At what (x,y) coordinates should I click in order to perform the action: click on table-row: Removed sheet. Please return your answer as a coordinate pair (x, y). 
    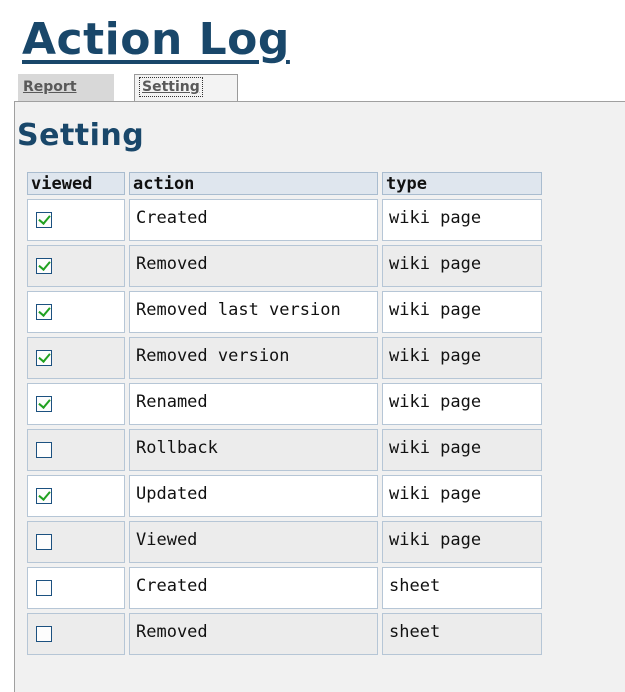
    Looking at the image, I should click on (284, 634).